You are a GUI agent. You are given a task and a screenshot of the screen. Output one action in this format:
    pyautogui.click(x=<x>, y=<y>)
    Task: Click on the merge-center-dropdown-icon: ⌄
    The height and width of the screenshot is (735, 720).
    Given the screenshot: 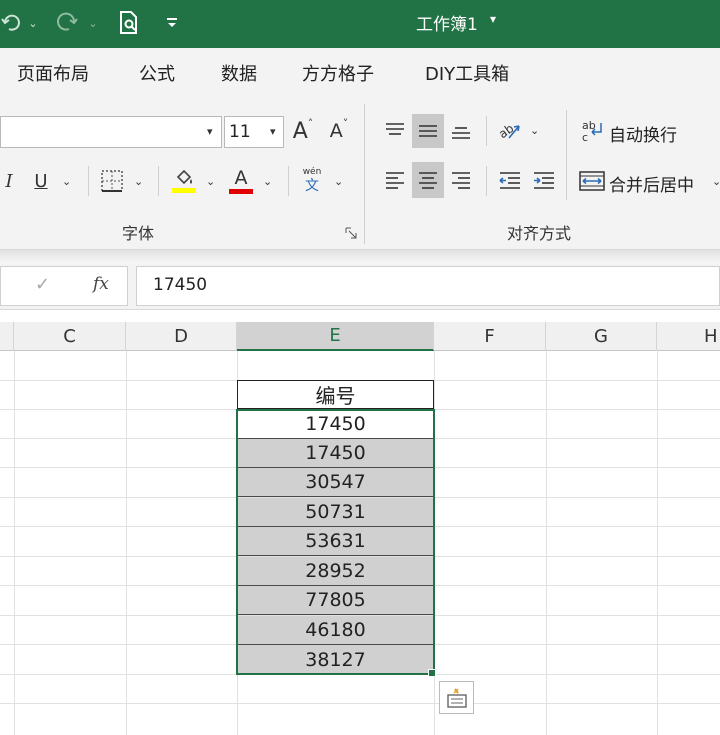 What is the action you would take?
    pyautogui.click(x=716, y=181)
    